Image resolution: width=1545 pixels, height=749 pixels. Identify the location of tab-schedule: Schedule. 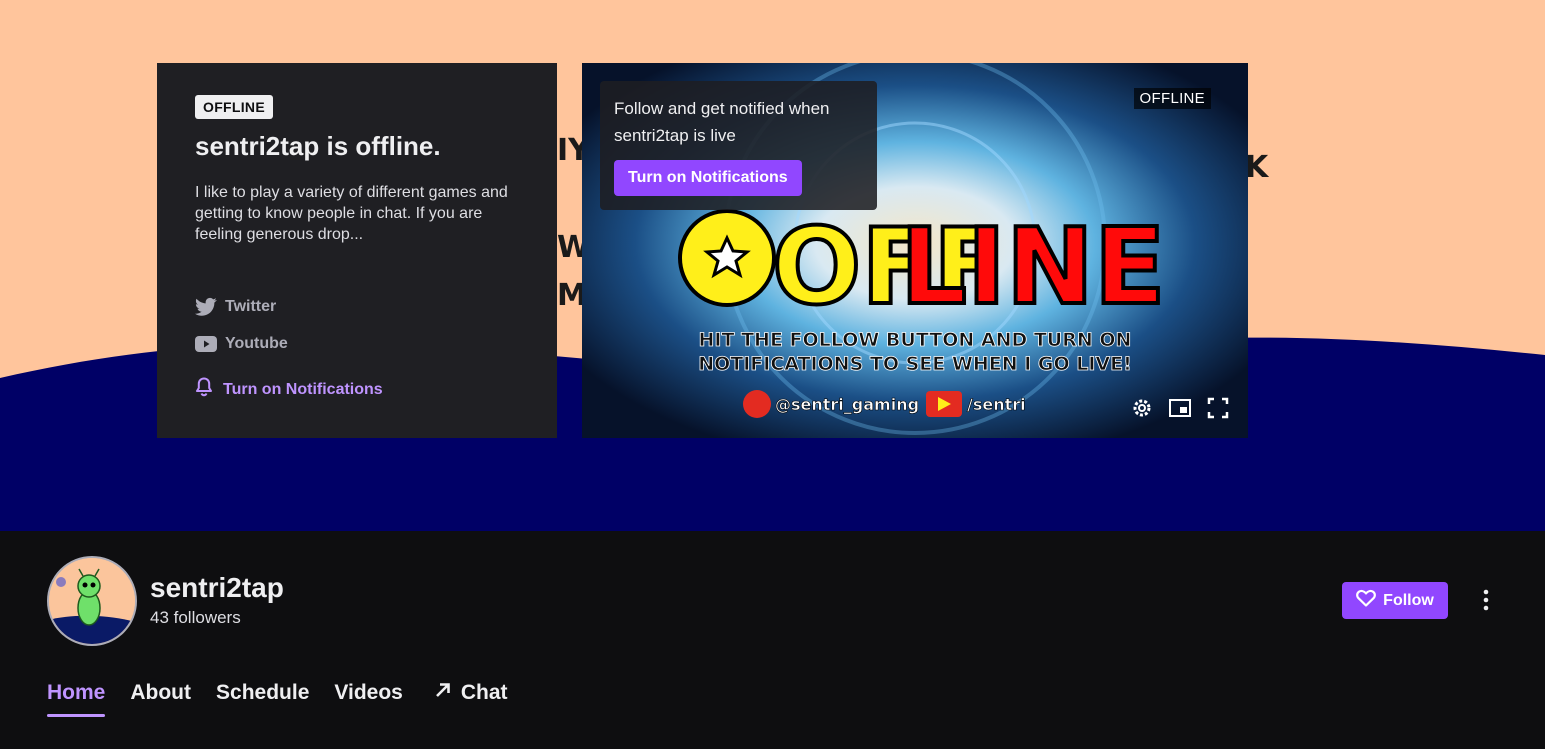
(262, 698).